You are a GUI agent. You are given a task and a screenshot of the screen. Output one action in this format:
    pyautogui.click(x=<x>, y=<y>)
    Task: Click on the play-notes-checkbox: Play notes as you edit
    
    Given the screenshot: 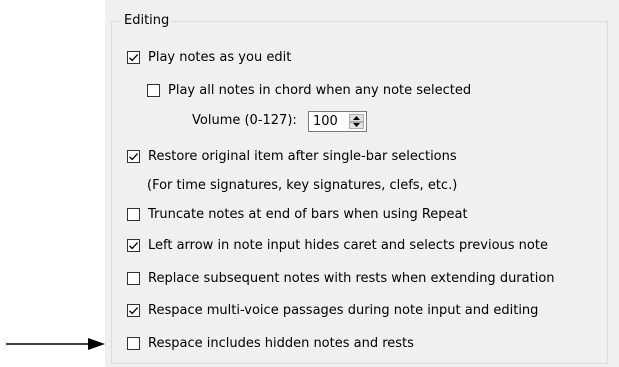 What is the action you would take?
    pyautogui.click(x=209, y=57)
    